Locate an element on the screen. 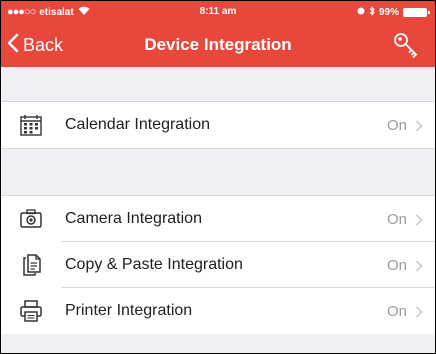 Image resolution: width=436 pixels, height=354 pixels. list-item-label: Calendar Integration is located at coordinates (137, 124).